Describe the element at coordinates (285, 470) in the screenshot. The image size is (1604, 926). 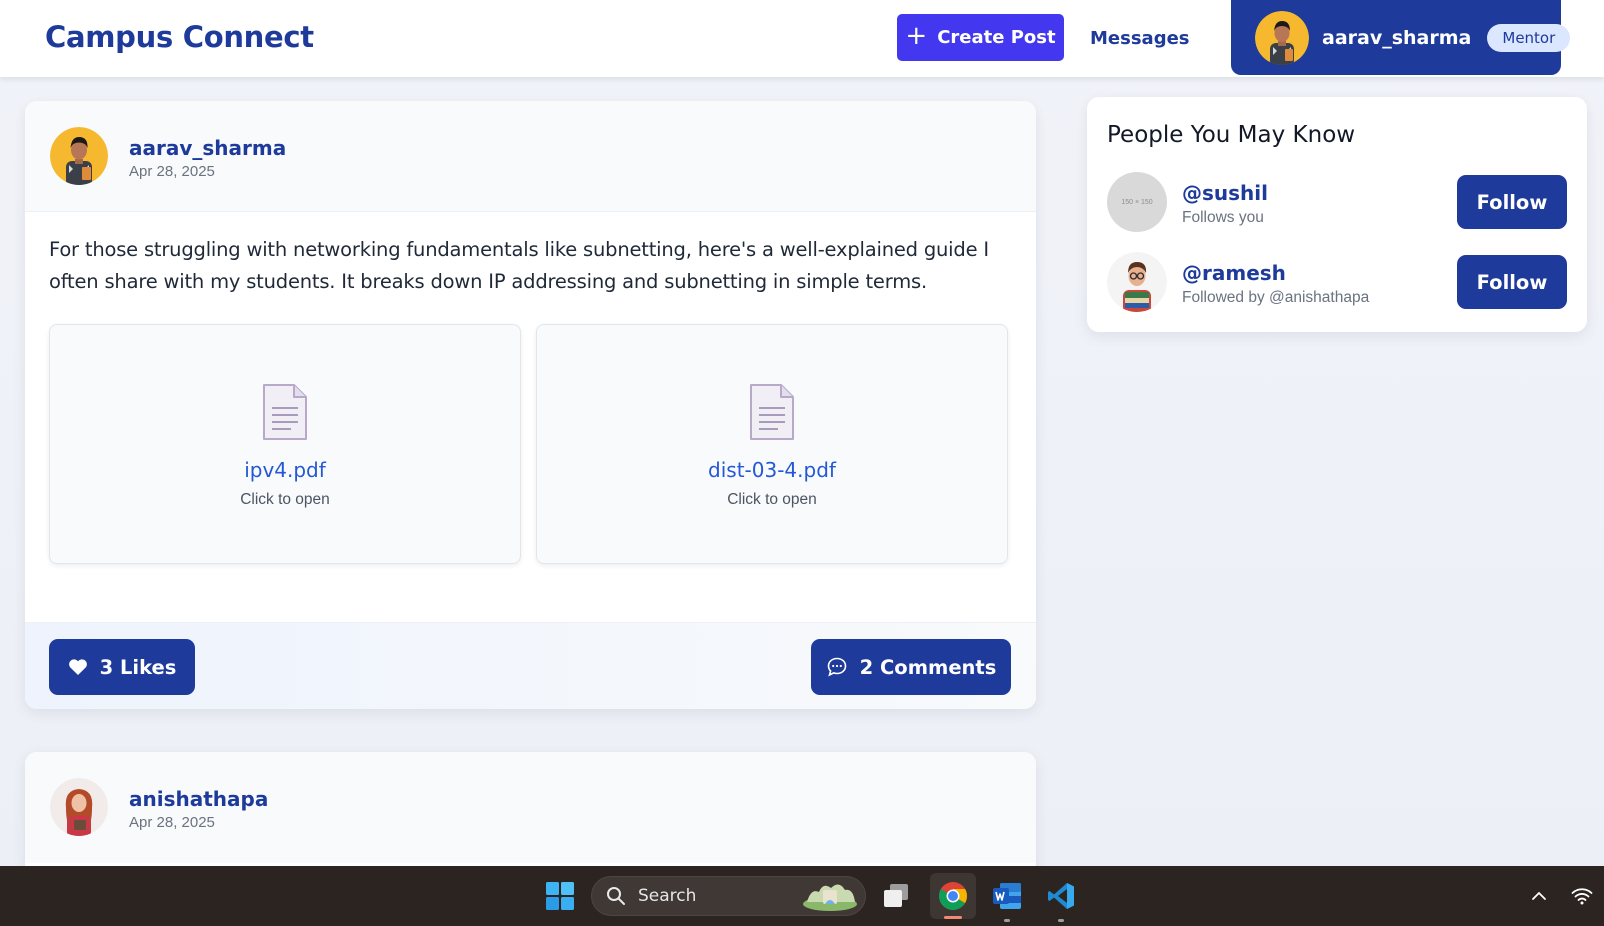
I see `attachment-filename: ipv4.pdf` at that location.